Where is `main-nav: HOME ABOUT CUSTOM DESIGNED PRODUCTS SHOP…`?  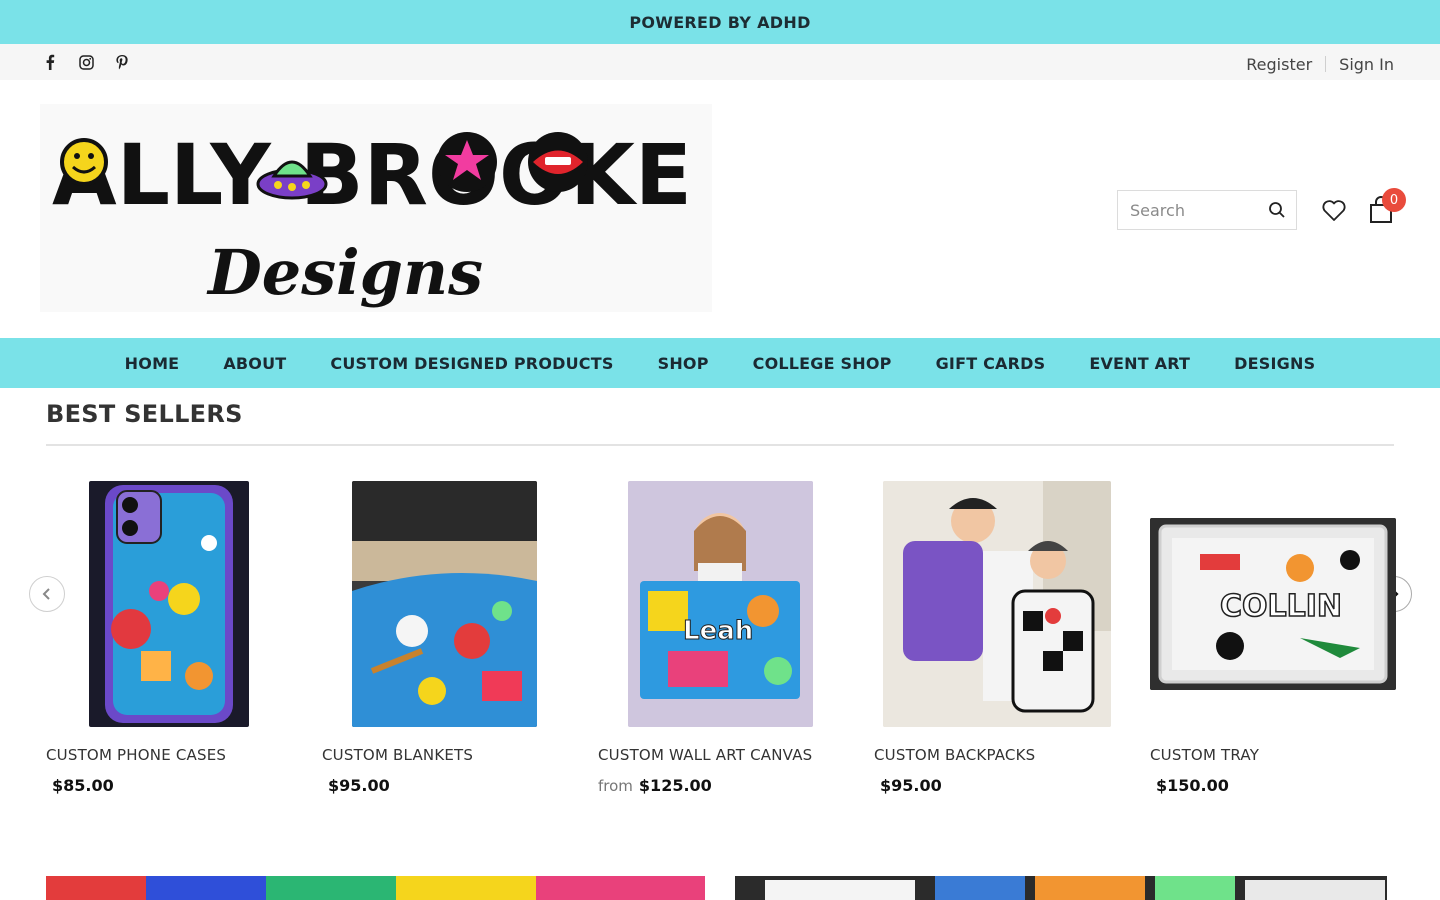
main-nav: HOME ABOUT CUSTOM DESIGNED PRODUCTS SHOP… is located at coordinates (720, 363).